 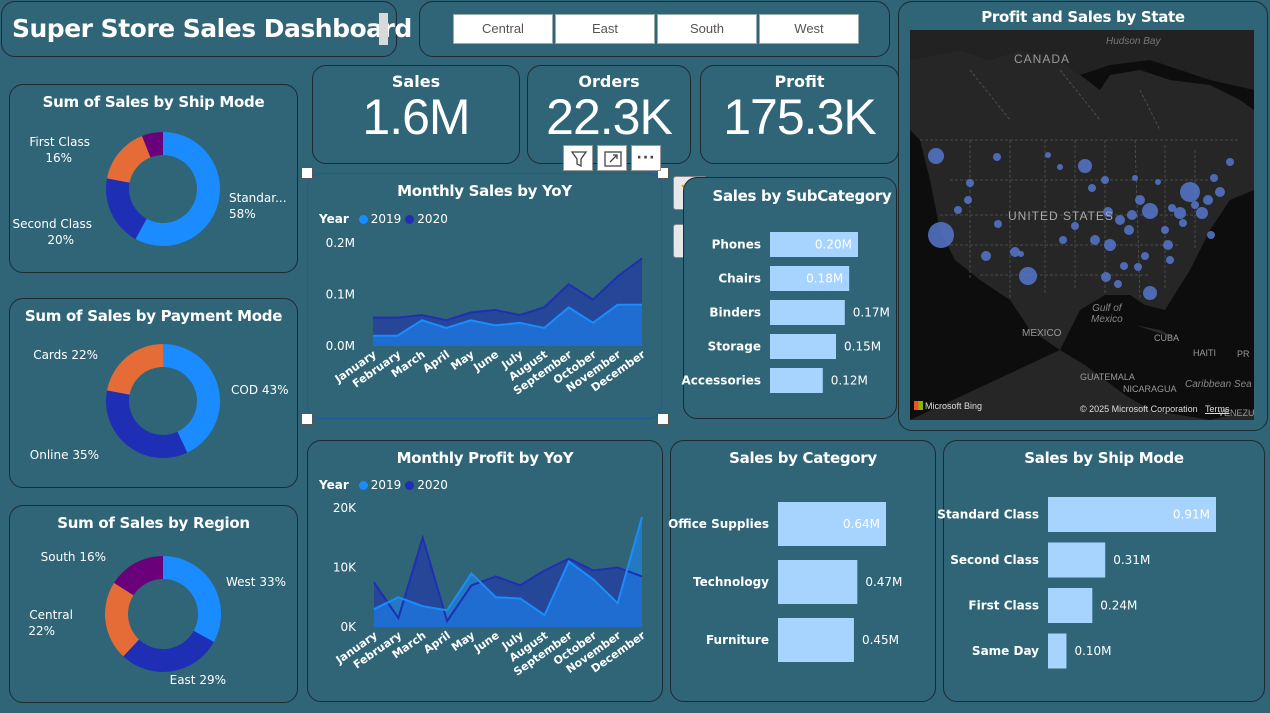 I want to click on bar-same-day, so click(x=1057, y=651).